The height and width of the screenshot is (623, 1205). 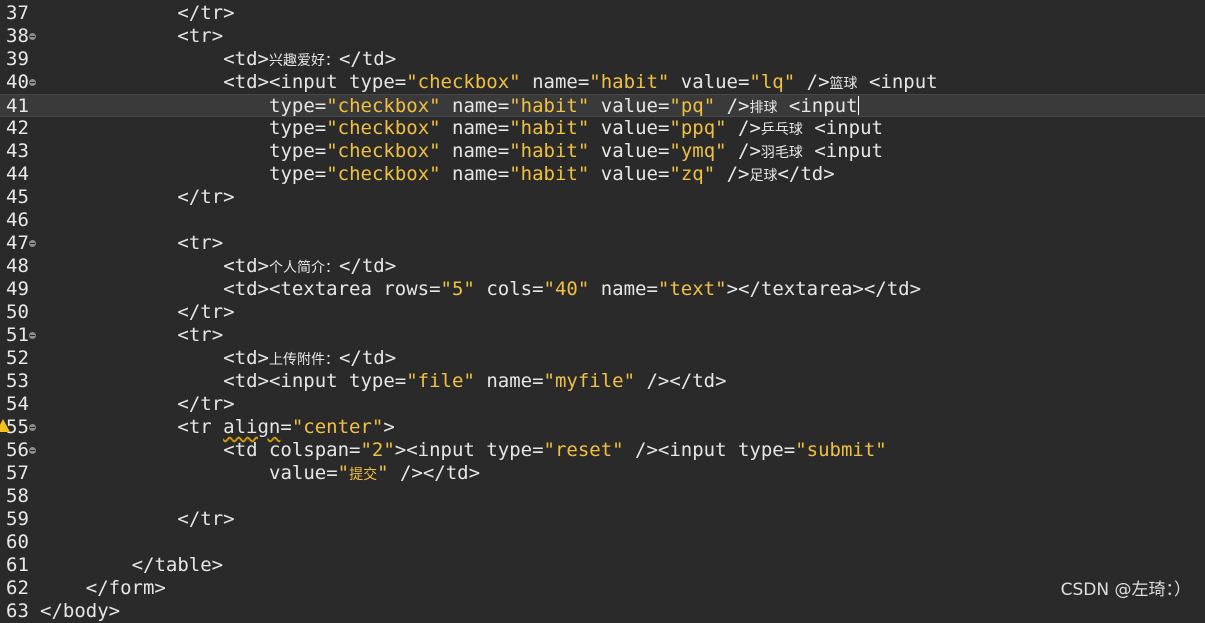 I want to click on line-number: 60, so click(x=17, y=542).